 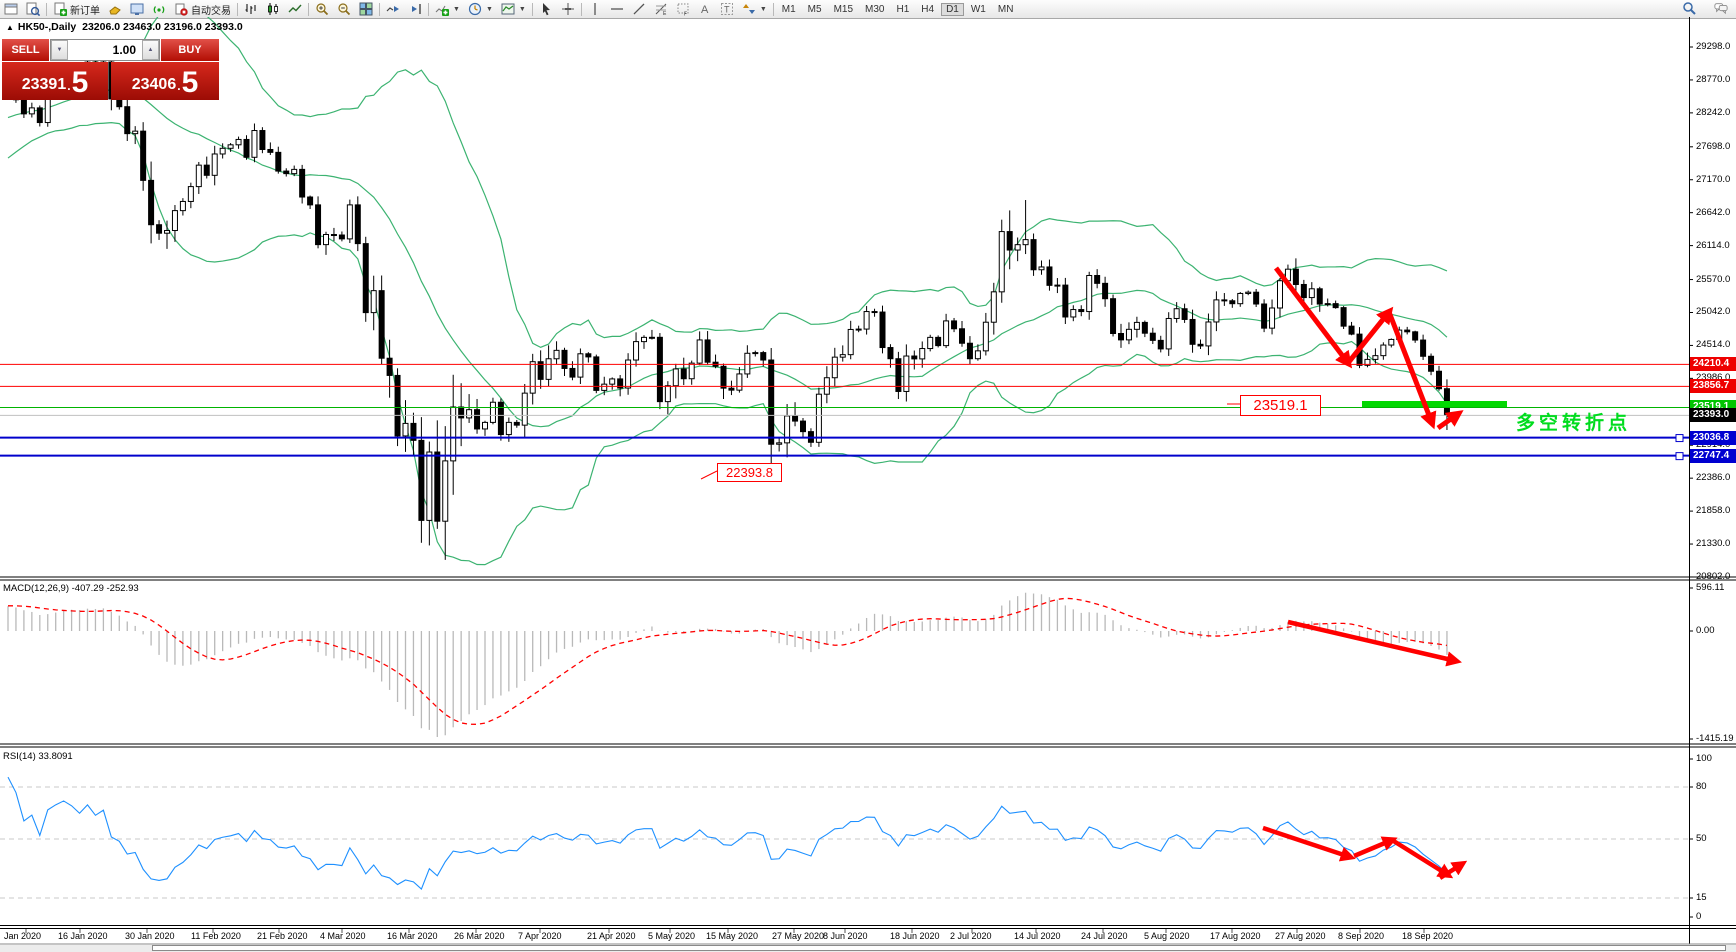 What do you see at coordinates (1713, 364) in the screenshot?
I see `price-tag: 24210.4` at bounding box center [1713, 364].